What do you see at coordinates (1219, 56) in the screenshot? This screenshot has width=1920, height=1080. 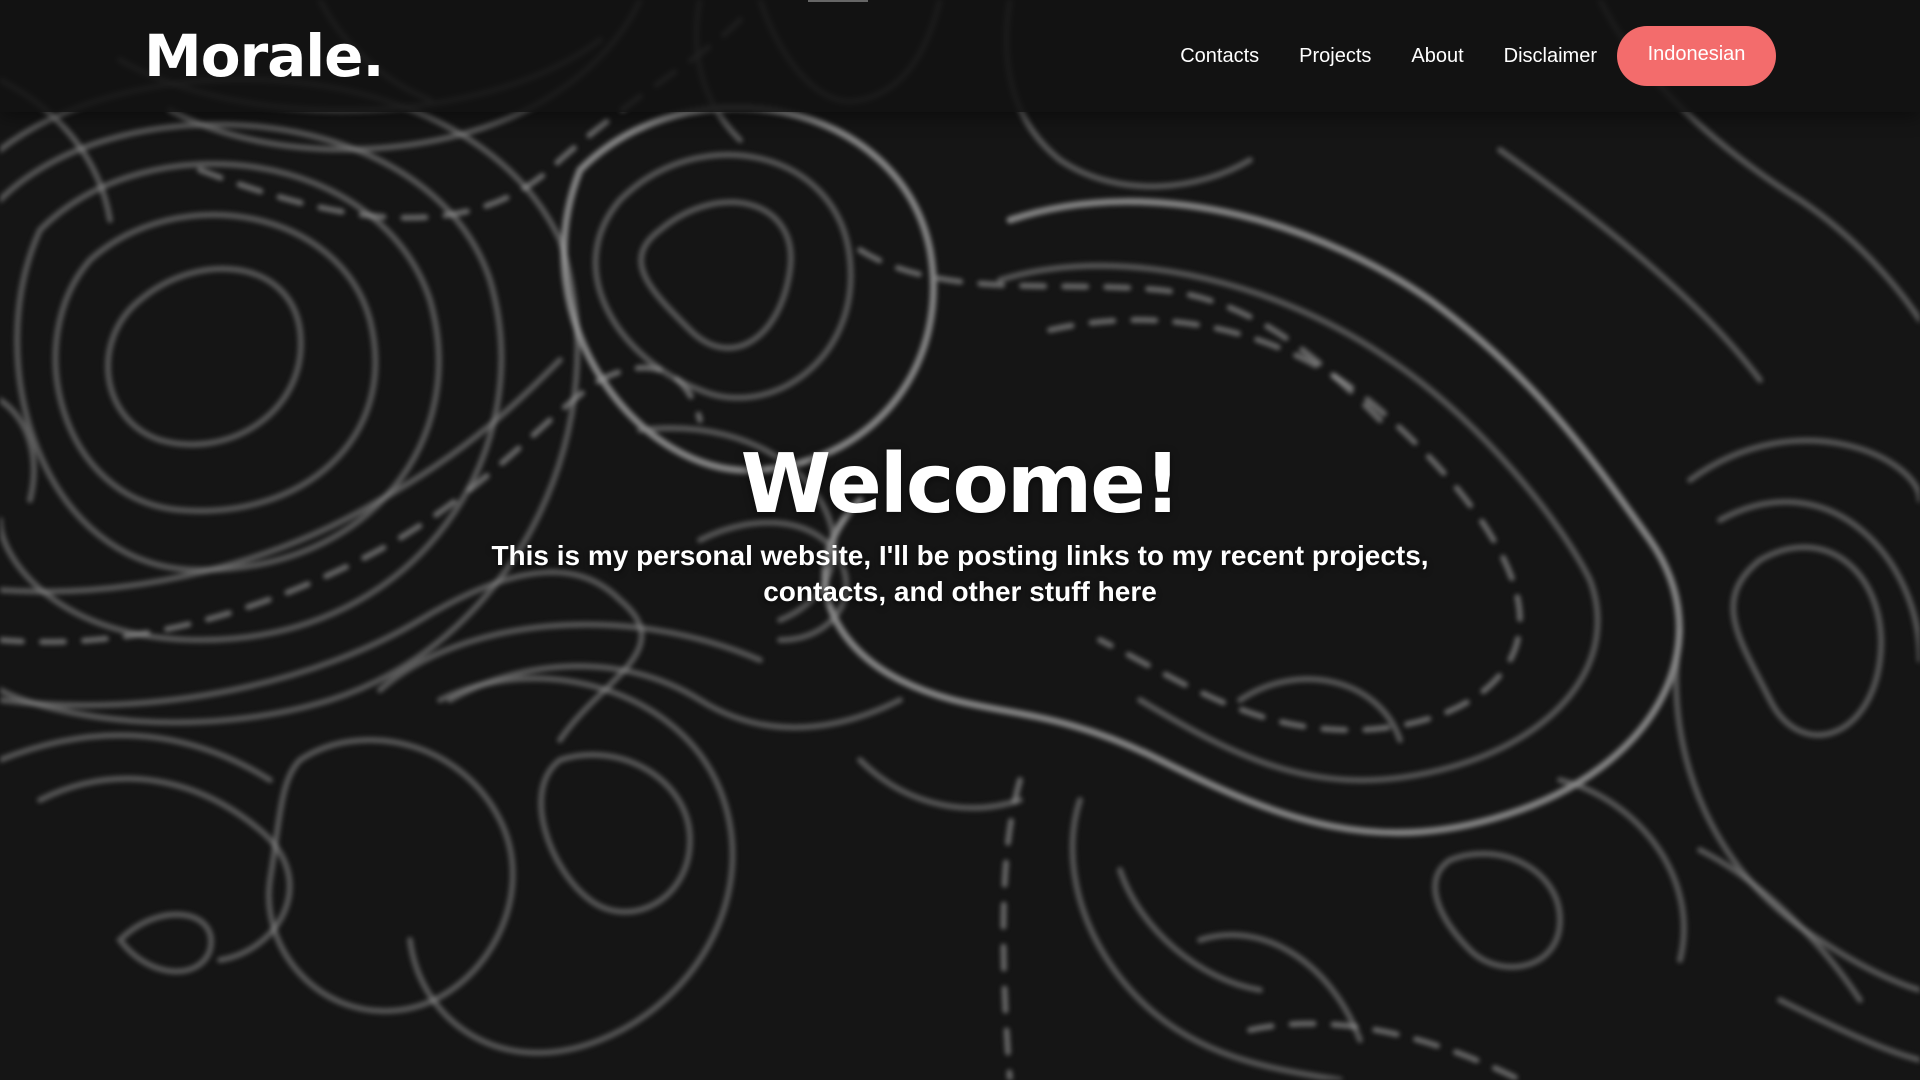 I see `nav-link-contacts: Contacts` at bounding box center [1219, 56].